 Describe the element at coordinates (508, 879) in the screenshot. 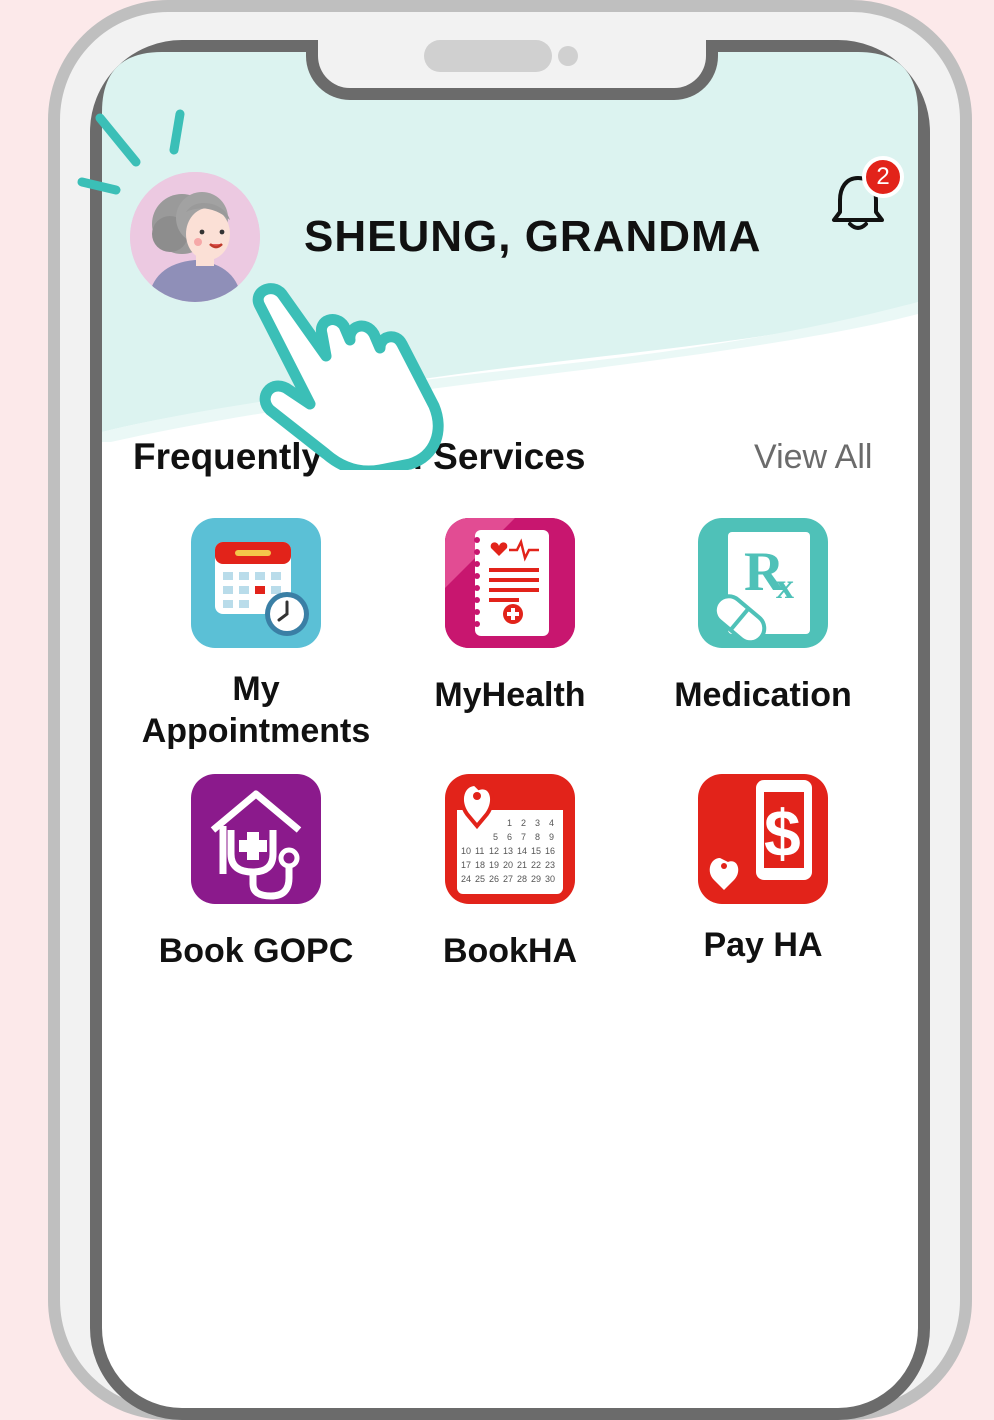

I see `svg-text: 27` at that location.